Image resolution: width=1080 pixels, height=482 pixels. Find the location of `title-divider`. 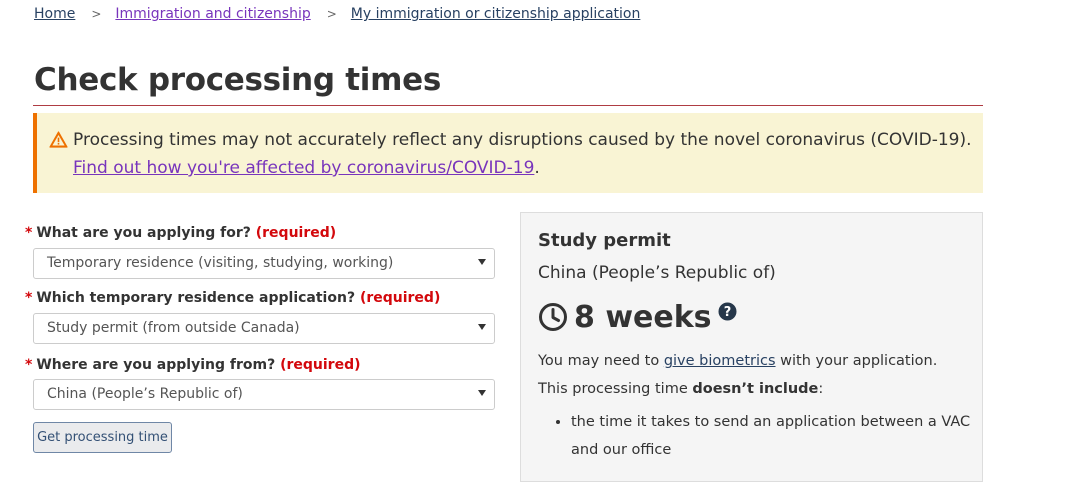

title-divider is located at coordinates (508, 105).